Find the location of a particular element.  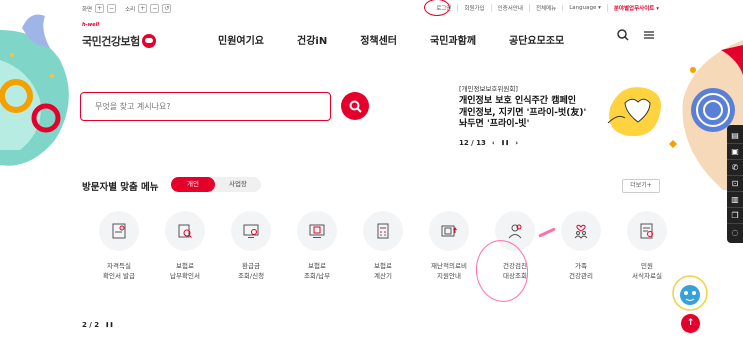

side-copy-icon: ❐ is located at coordinates (735, 216).